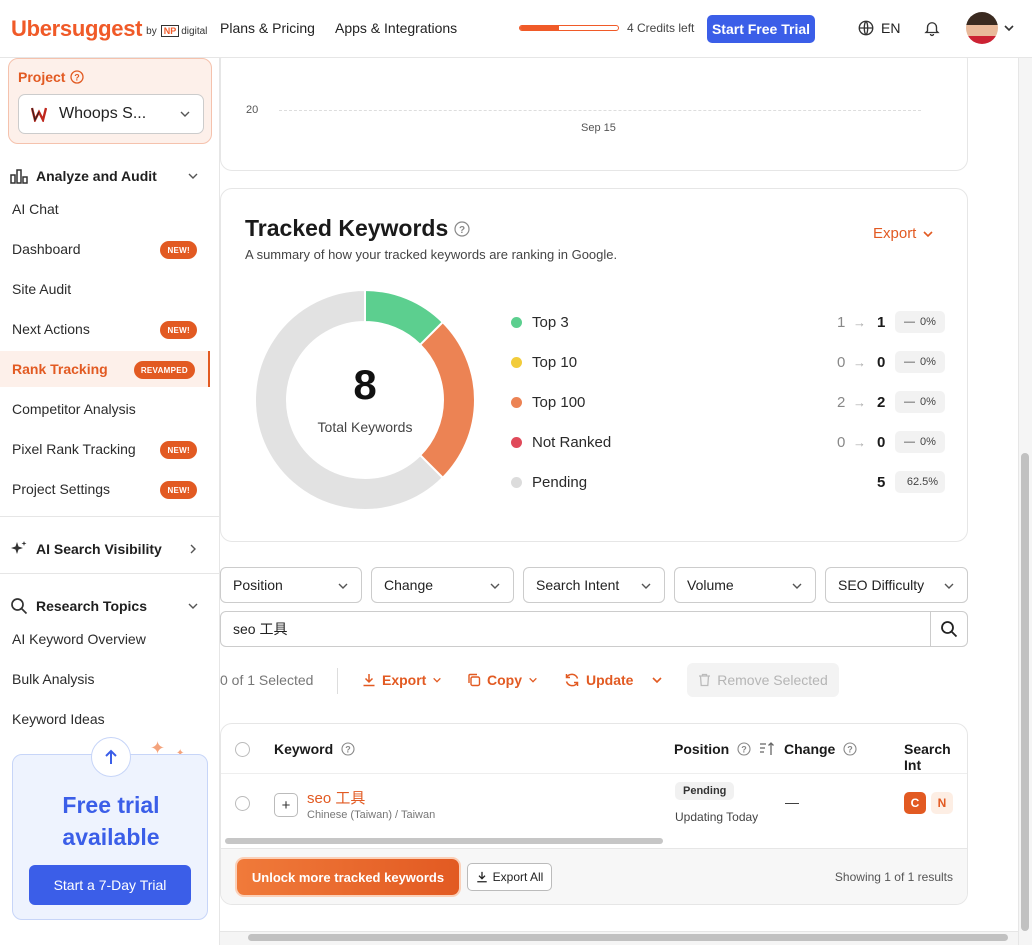 The width and height of the screenshot is (1032, 945). Describe the element at coordinates (42, 77) in the screenshot. I see `project-label-text: Project` at that location.